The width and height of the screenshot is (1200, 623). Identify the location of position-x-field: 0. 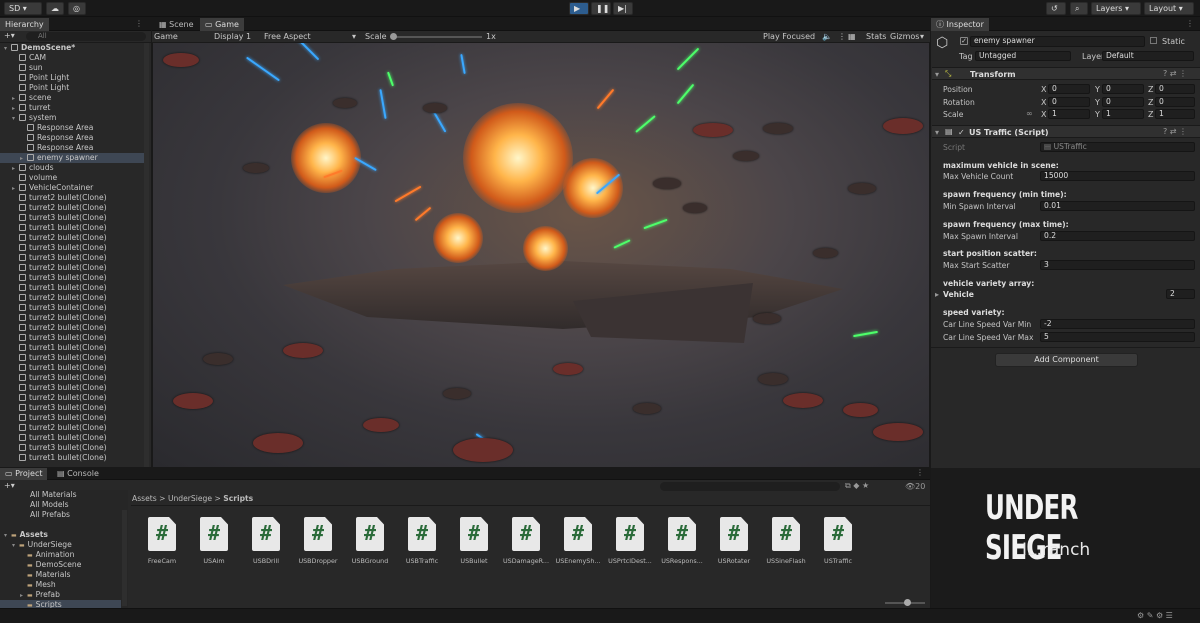
(1069, 89).